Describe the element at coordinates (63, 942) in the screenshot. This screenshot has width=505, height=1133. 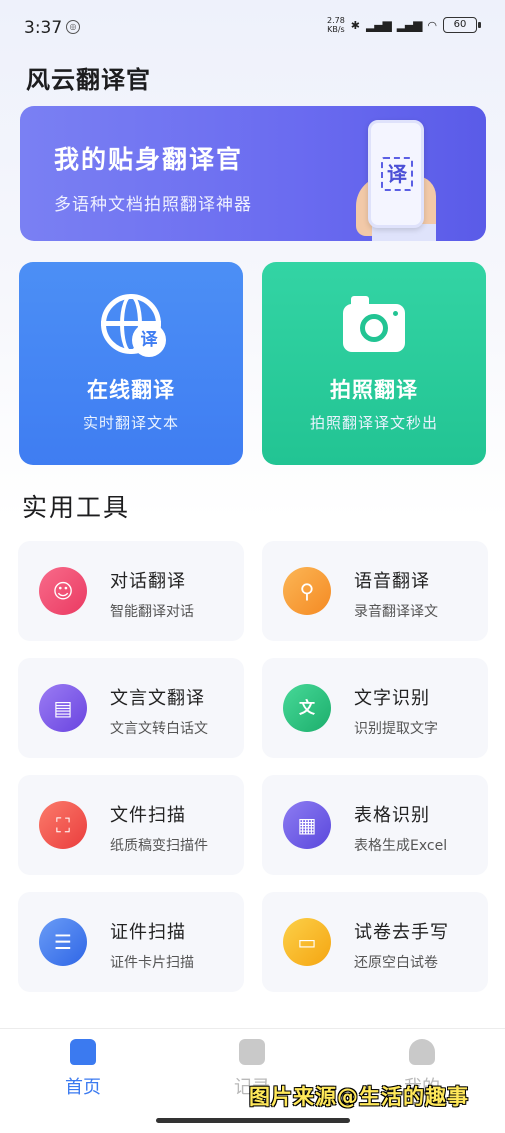
I see `id-card-icon: ☰` at that location.